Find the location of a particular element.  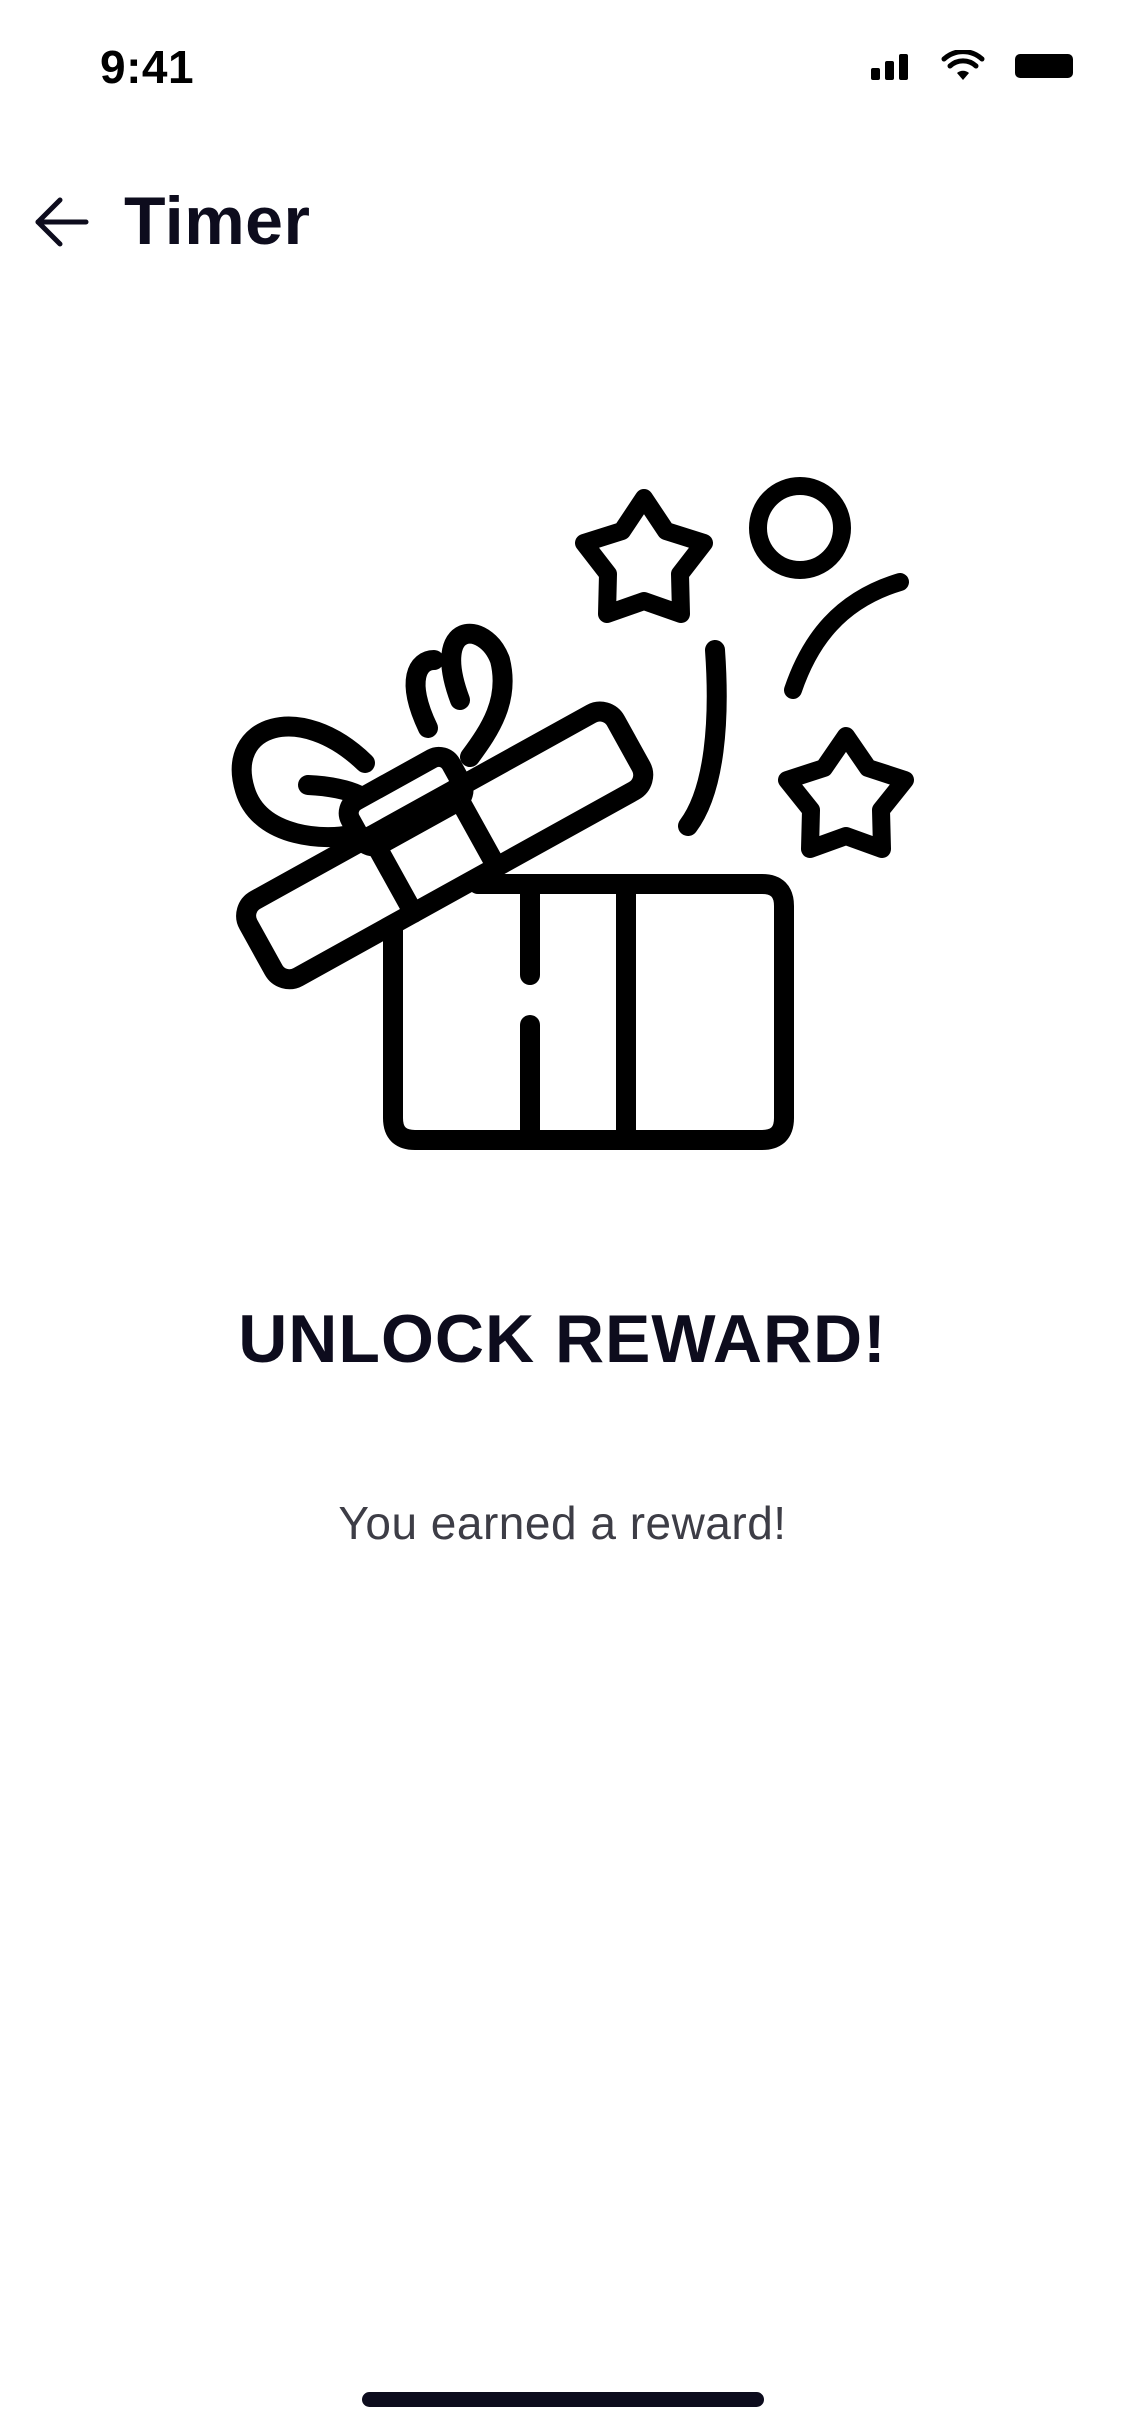

status-icons is located at coordinates (972, 68).